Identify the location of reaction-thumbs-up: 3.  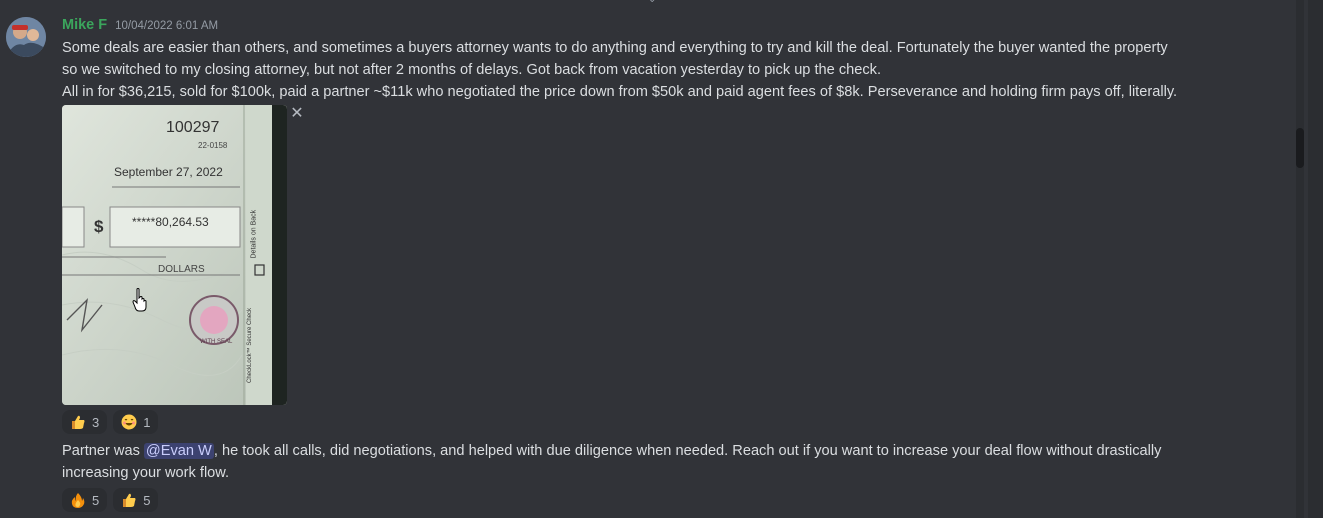
(85, 422).